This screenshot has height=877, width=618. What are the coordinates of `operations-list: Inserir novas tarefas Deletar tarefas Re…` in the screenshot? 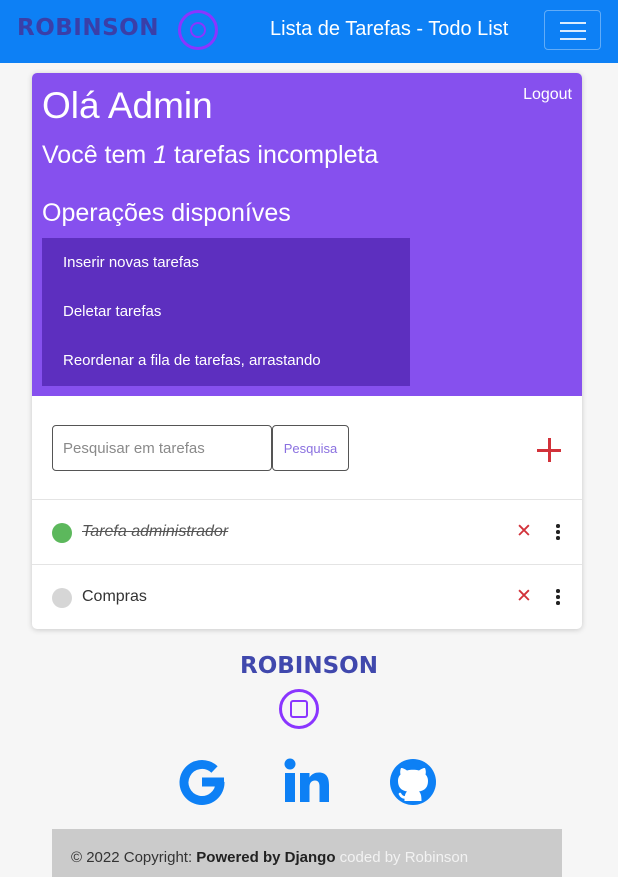 It's located at (226, 312).